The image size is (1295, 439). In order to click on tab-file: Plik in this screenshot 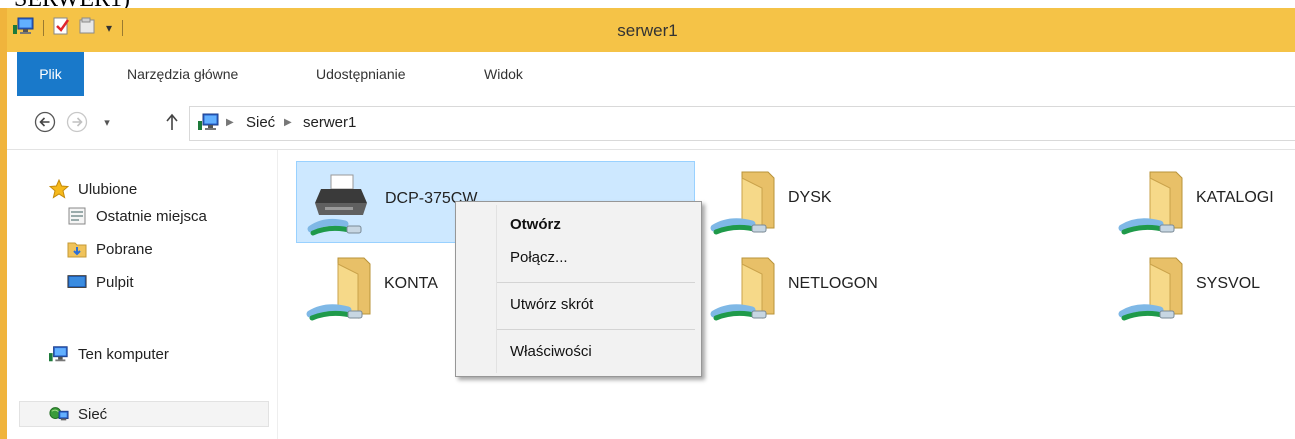, I will do `click(50, 74)`.